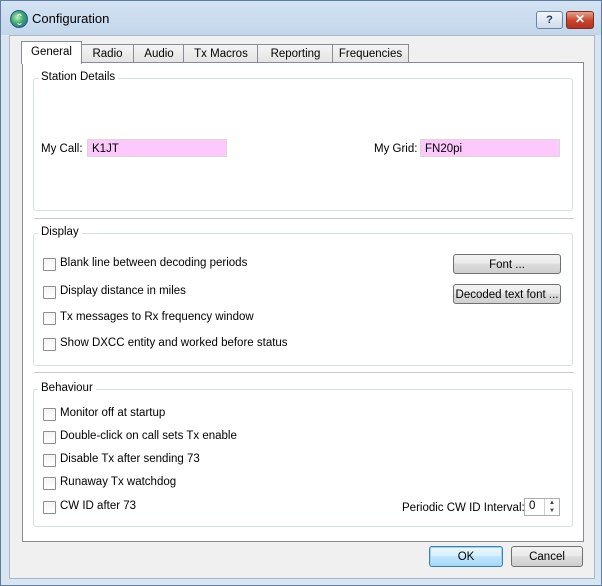 Image resolution: width=602 pixels, height=586 pixels. What do you see at coordinates (148, 436) in the screenshot?
I see `double-click-label: Double-click on call sets Tx enable` at bounding box center [148, 436].